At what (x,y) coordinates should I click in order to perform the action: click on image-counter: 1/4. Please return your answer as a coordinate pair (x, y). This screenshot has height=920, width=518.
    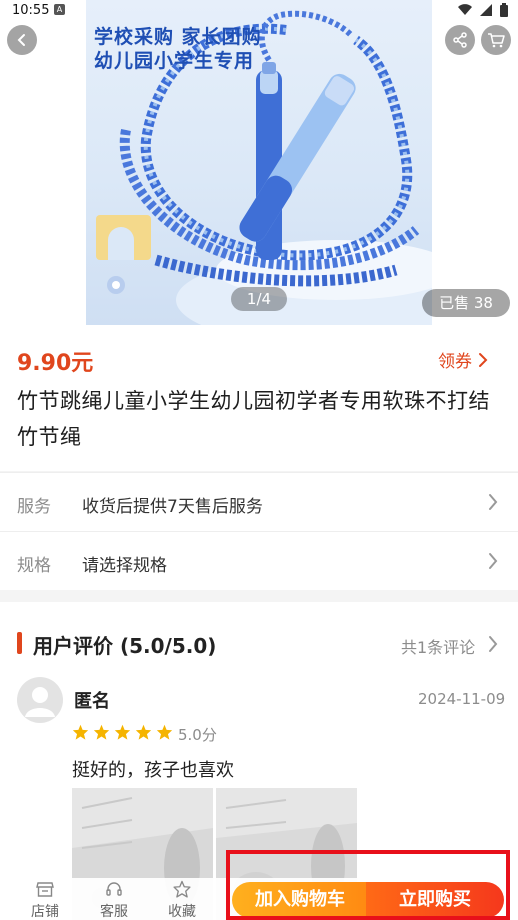
    Looking at the image, I should click on (259, 299).